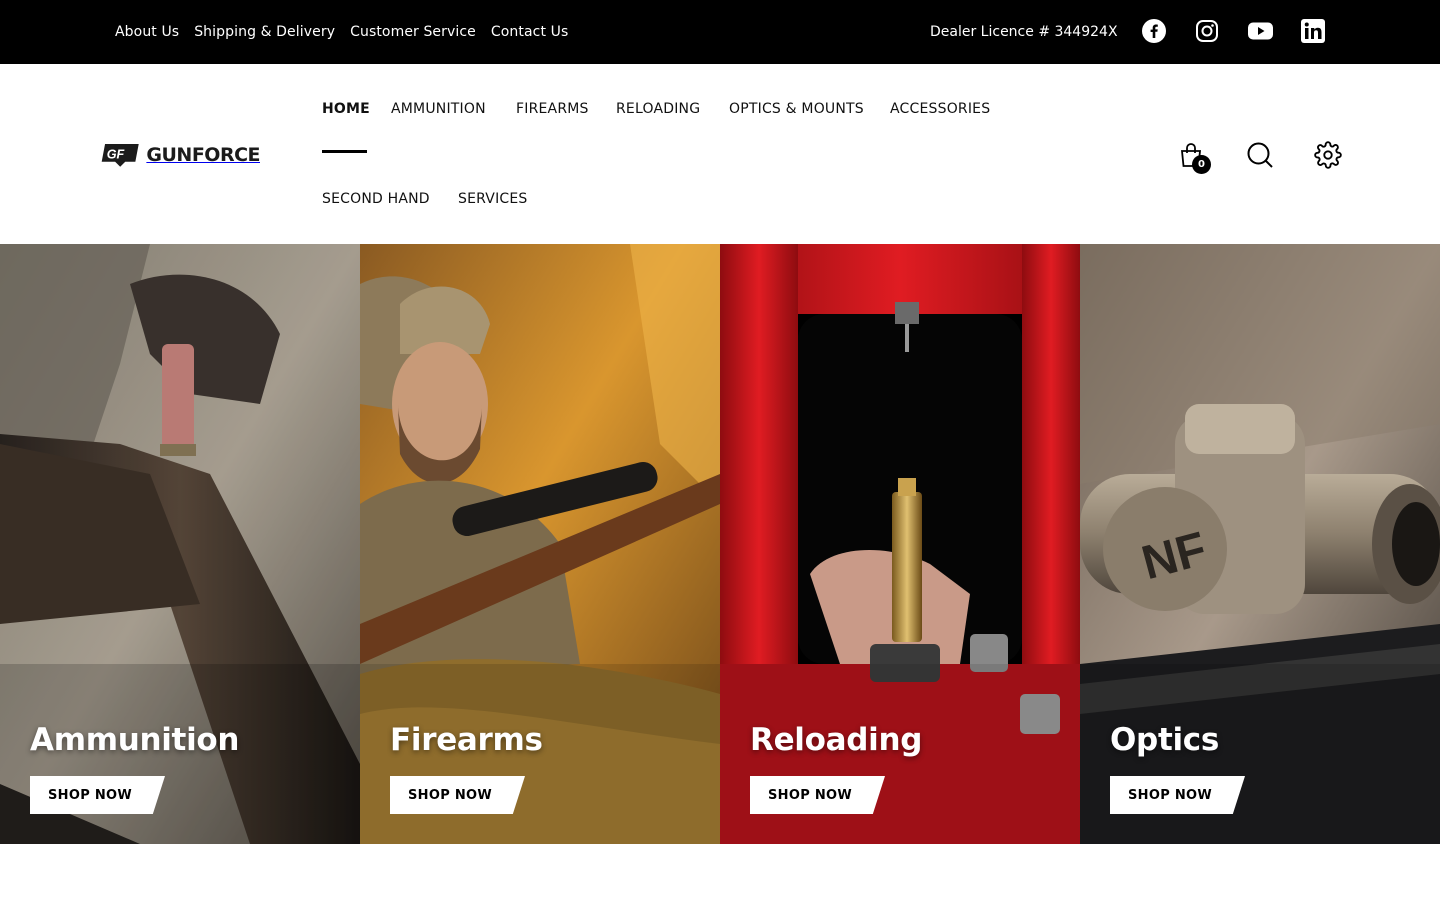  What do you see at coordinates (940, 109) in the screenshot?
I see `nav-accessories: ACCESSORIES` at bounding box center [940, 109].